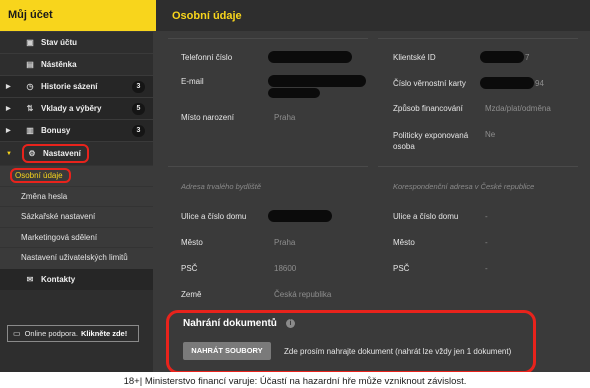 This screenshot has width=590, height=388. What do you see at coordinates (71, 108) in the screenshot?
I see `sidebar-item-label: Vklady a výběry` at bounding box center [71, 108].